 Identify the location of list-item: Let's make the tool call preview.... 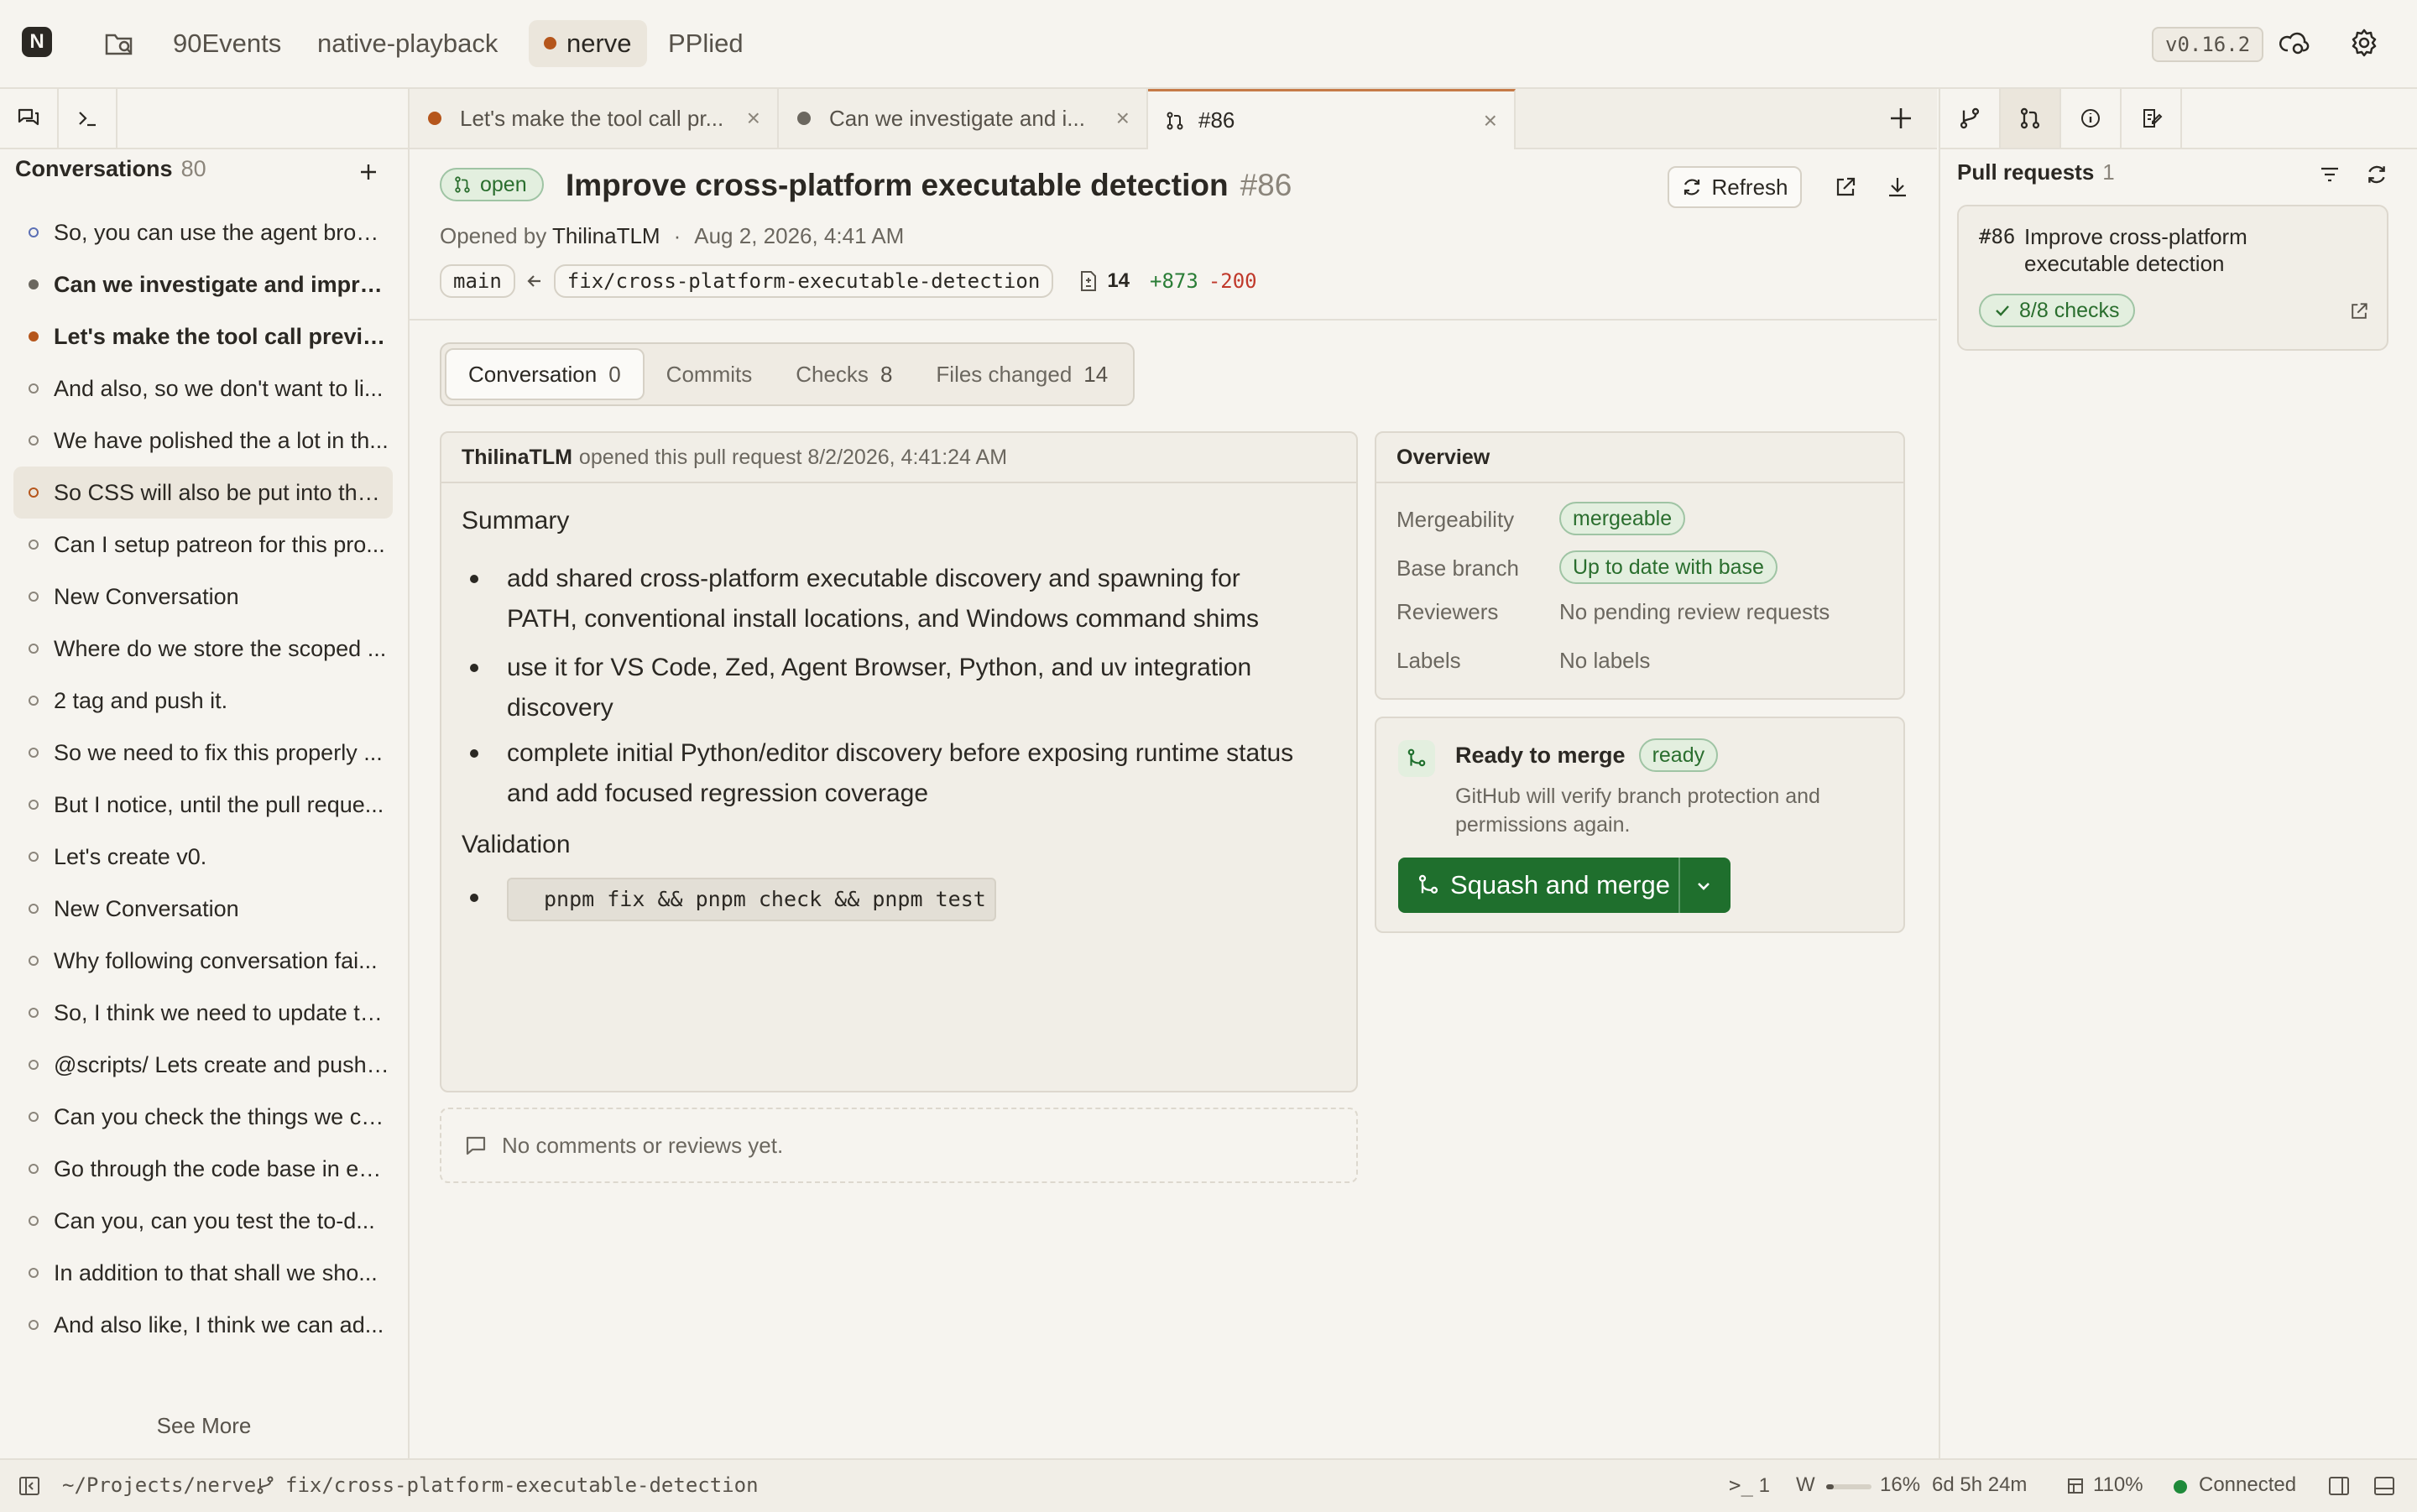
(203, 336).